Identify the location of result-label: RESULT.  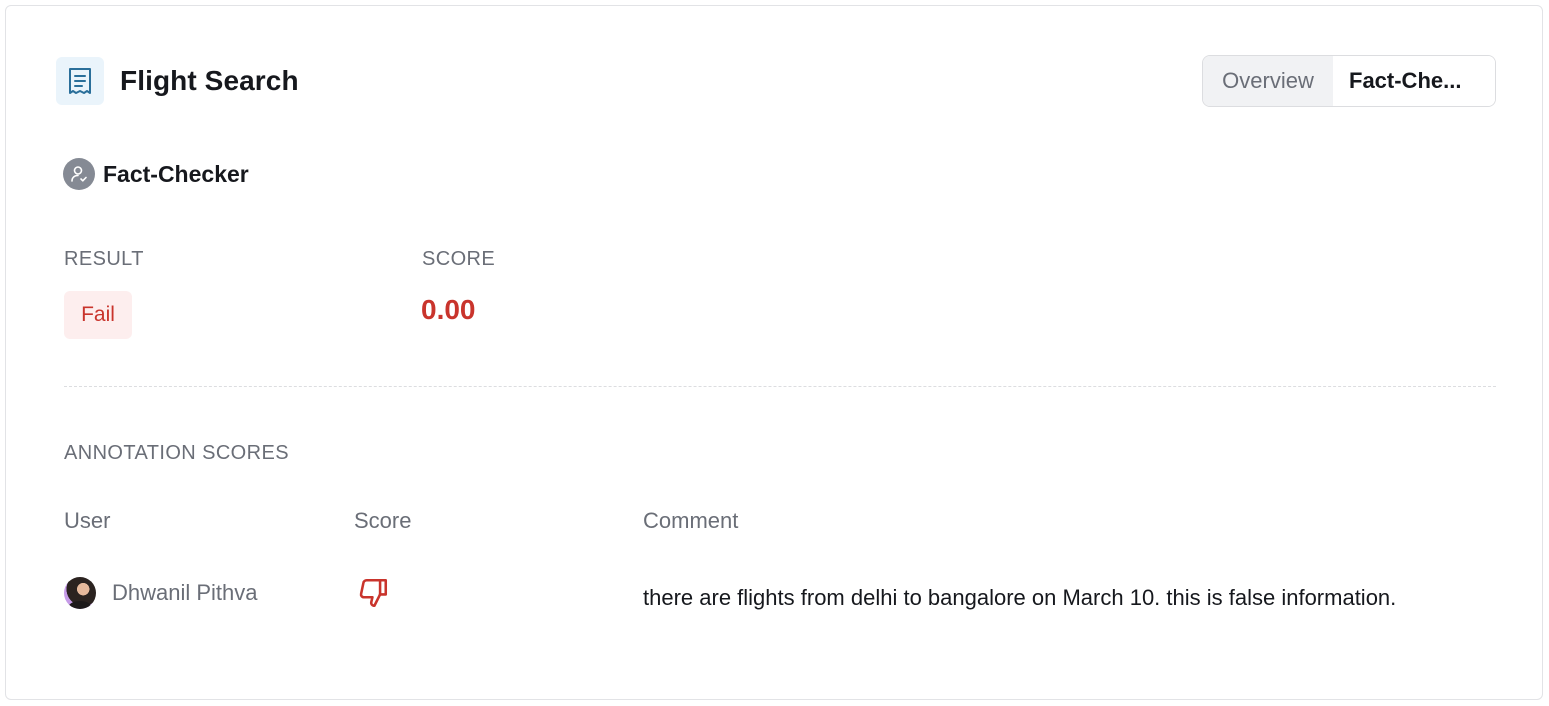
(104, 259).